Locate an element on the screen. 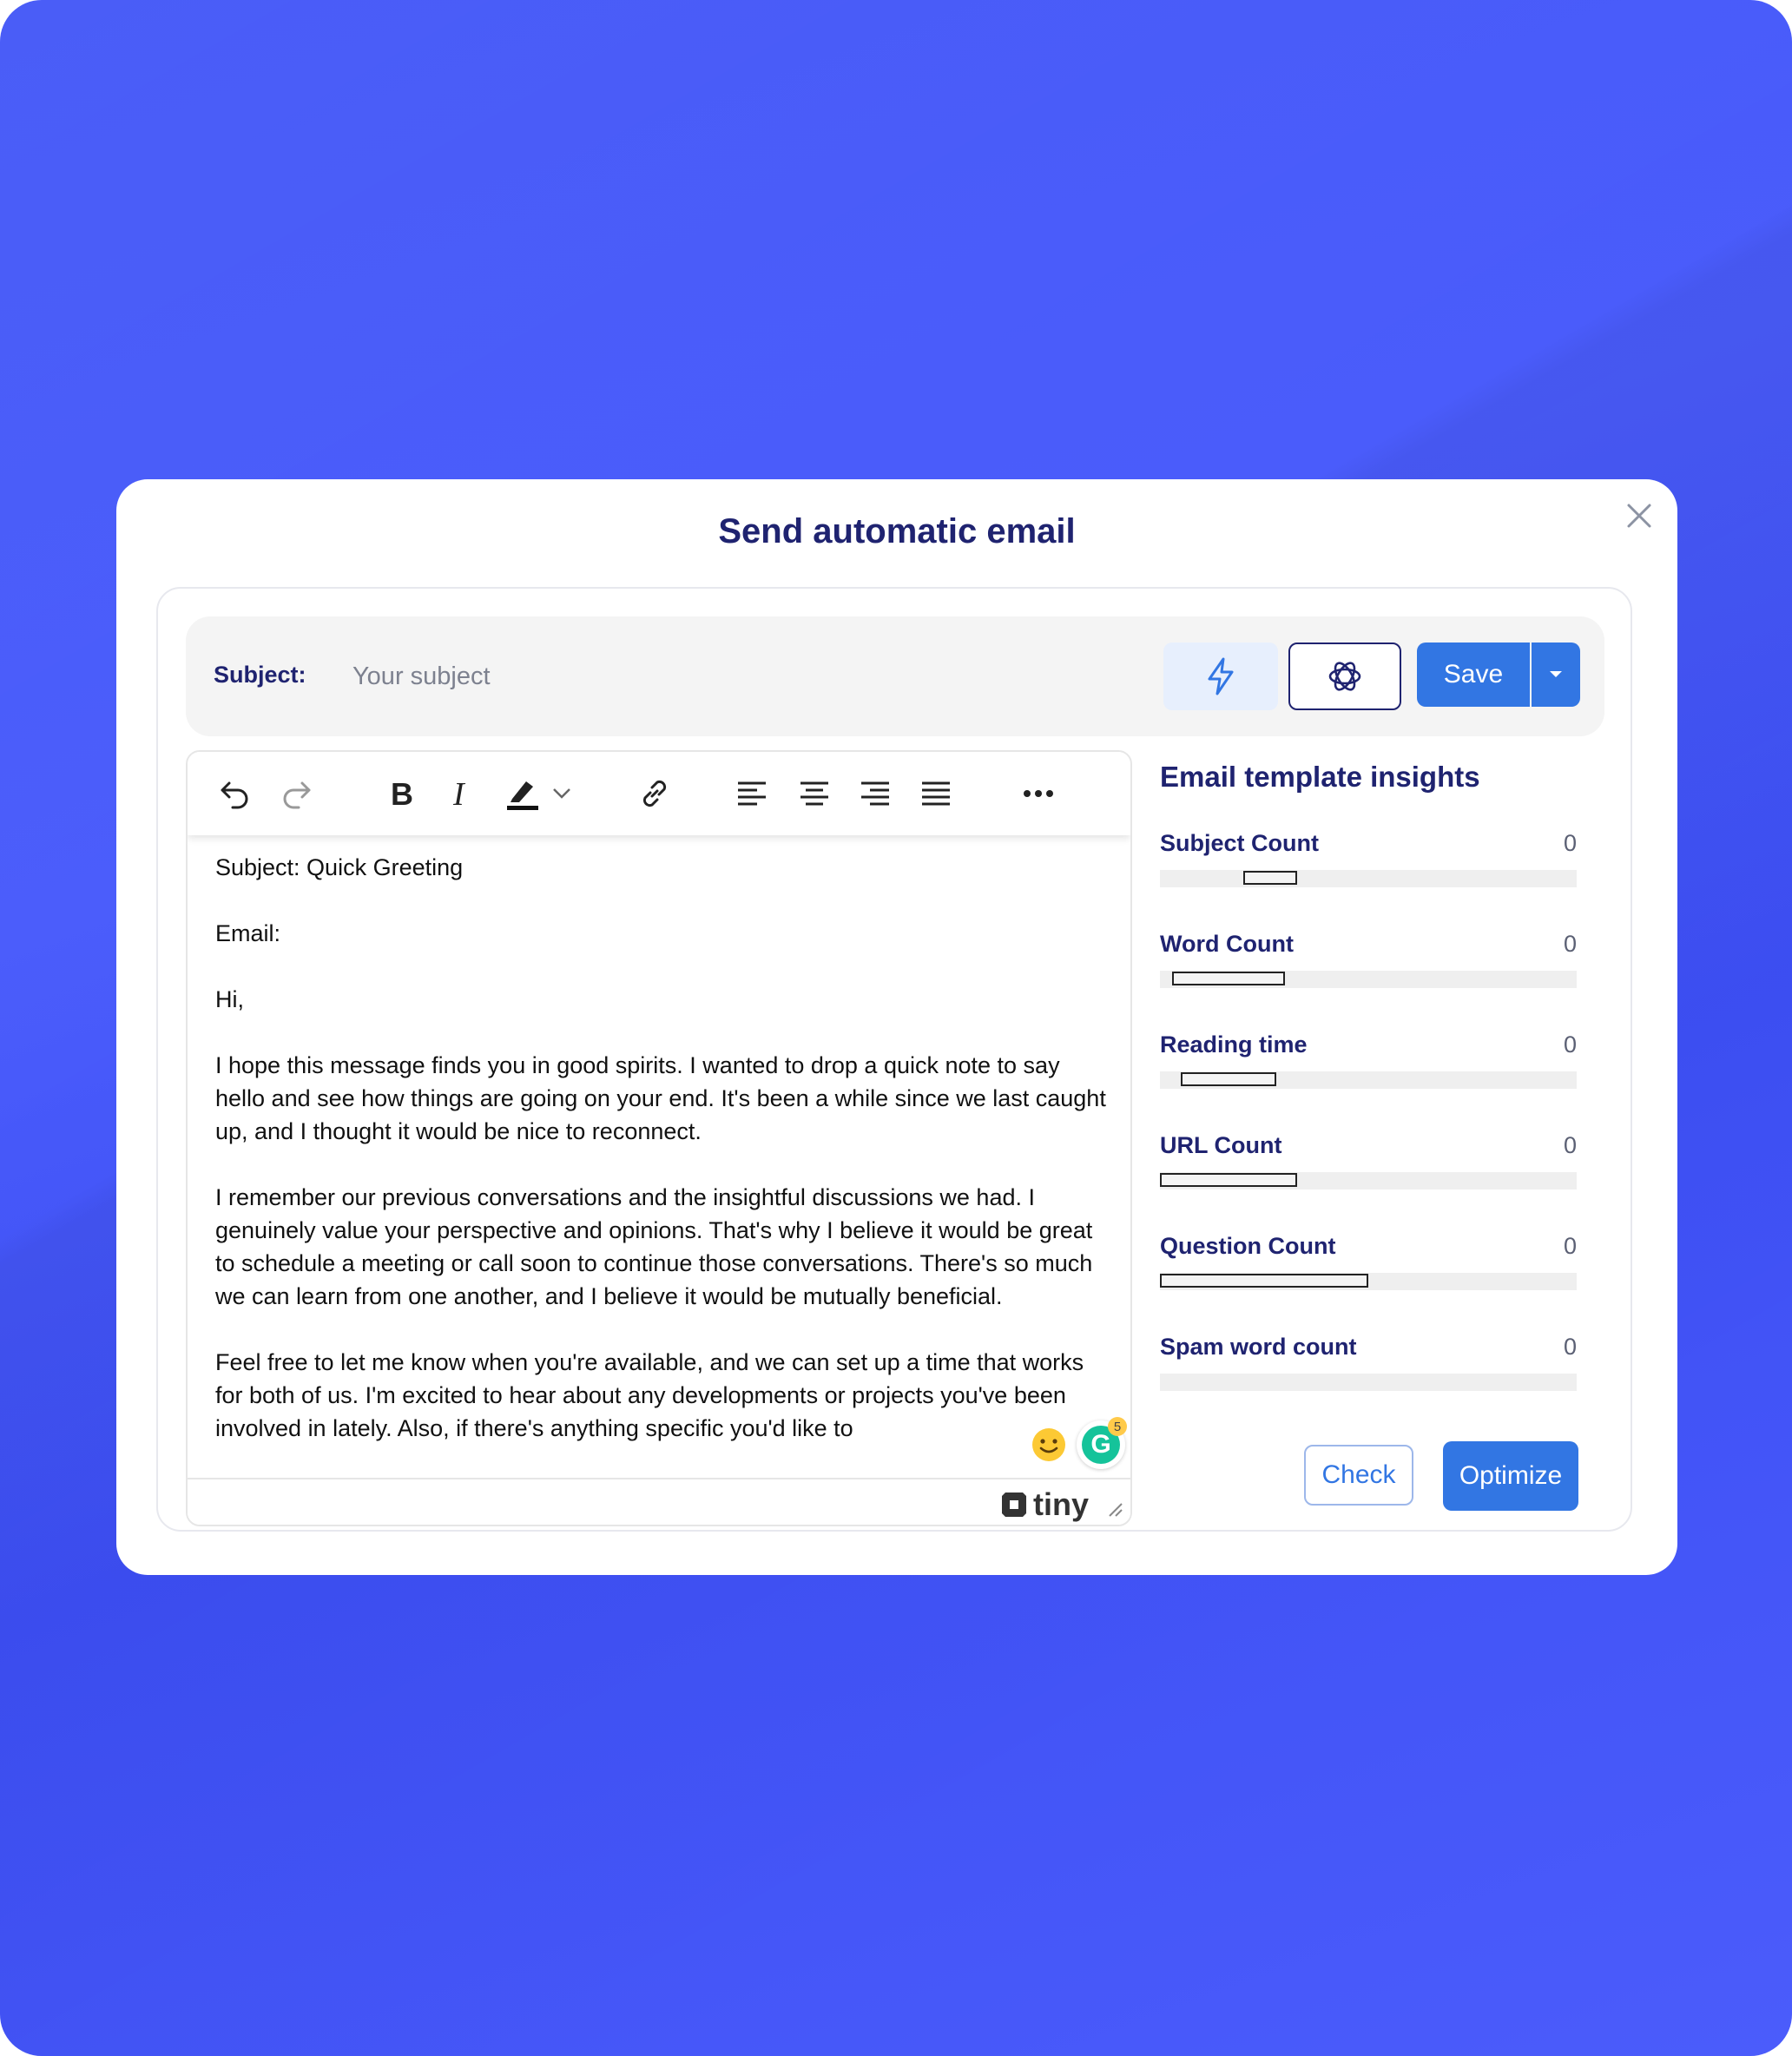 This screenshot has height=2056, width=1792. undo-button is located at coordinates (234, 793).